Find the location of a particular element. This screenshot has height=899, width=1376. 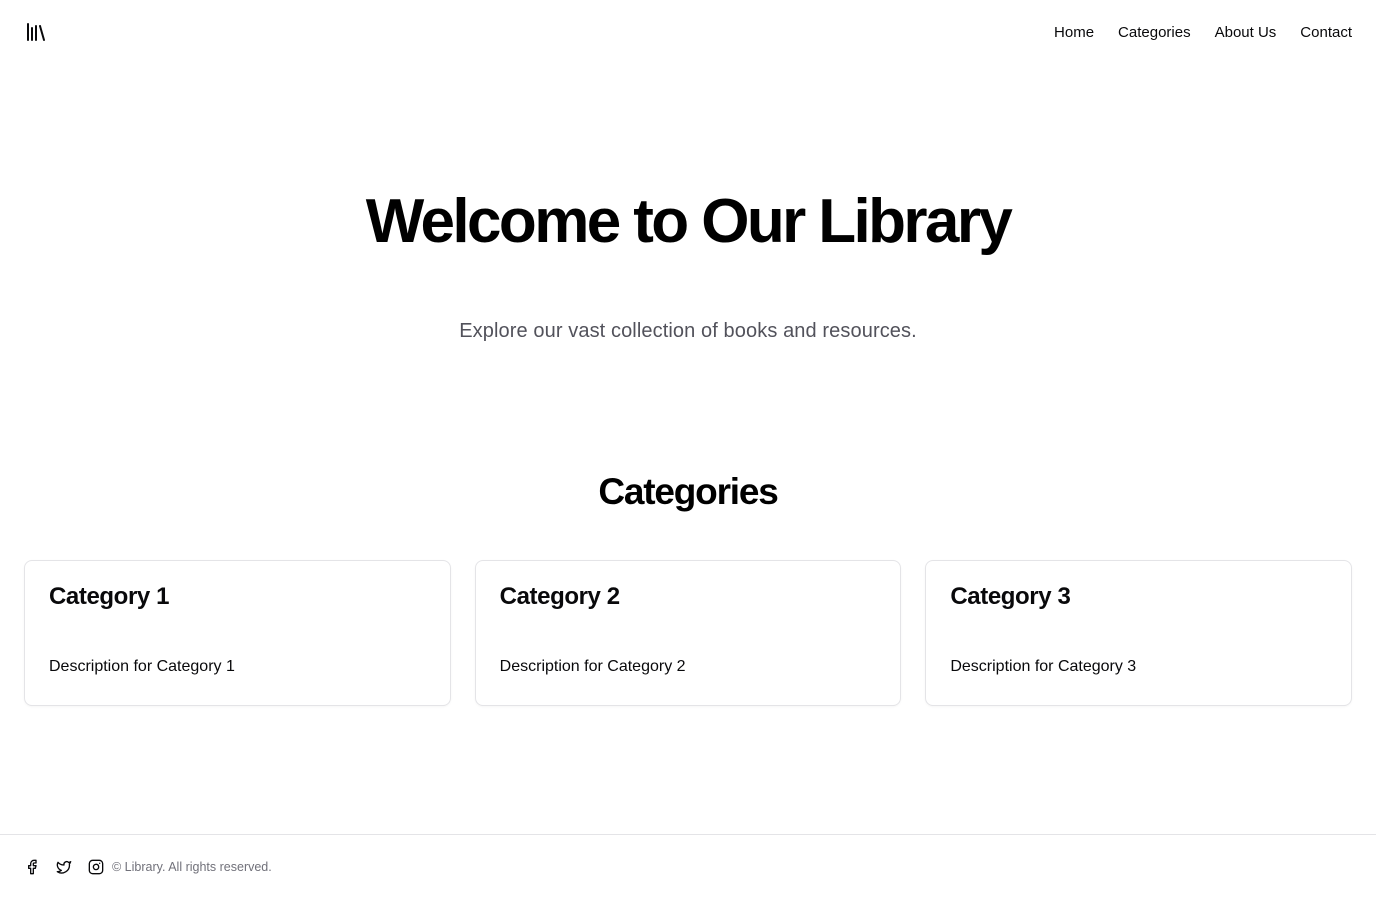

nav-contact-link: Contact is located at coordinates (1326, 32).